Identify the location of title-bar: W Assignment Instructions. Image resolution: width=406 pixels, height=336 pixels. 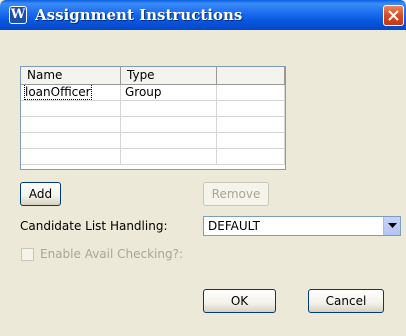
(203, 15).